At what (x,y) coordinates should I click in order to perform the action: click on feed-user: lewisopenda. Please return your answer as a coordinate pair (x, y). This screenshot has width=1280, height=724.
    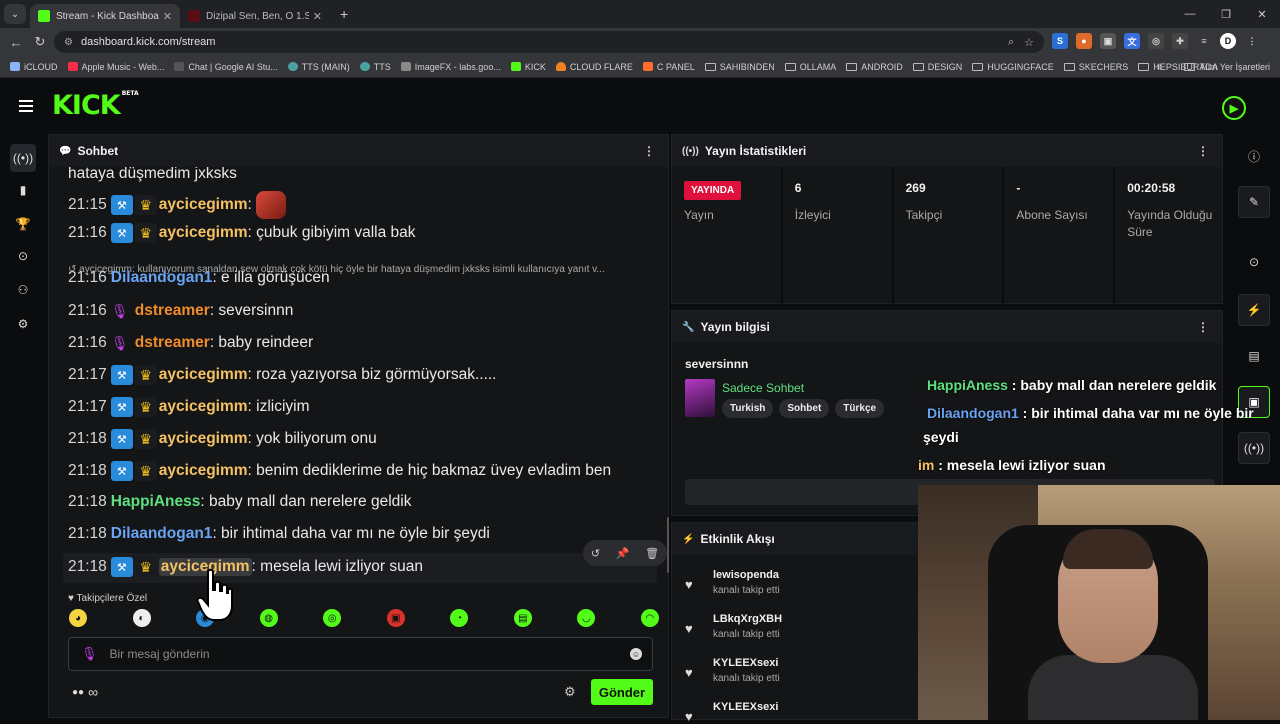
    Looking at the image, I should click on (746, 575).